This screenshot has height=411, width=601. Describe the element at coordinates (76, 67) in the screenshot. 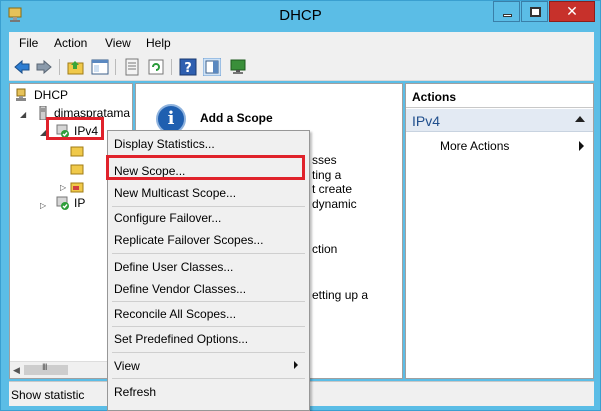

I see `up-folder-icon` at that location.